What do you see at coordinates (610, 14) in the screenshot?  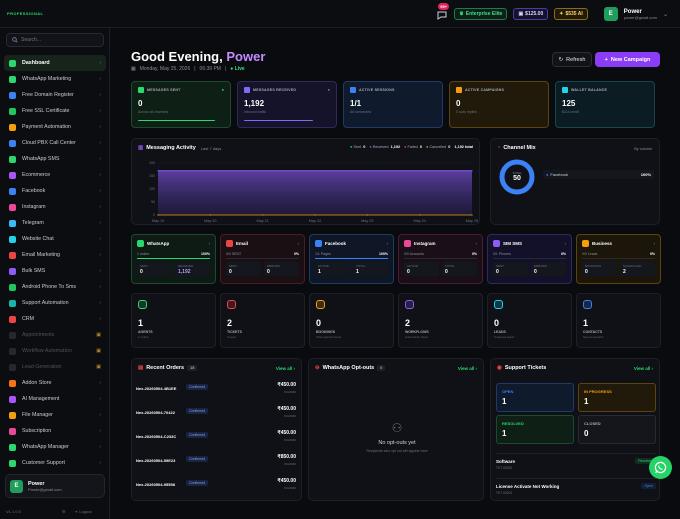 I see `user-avatar: E` at bounding box center [610, 14].